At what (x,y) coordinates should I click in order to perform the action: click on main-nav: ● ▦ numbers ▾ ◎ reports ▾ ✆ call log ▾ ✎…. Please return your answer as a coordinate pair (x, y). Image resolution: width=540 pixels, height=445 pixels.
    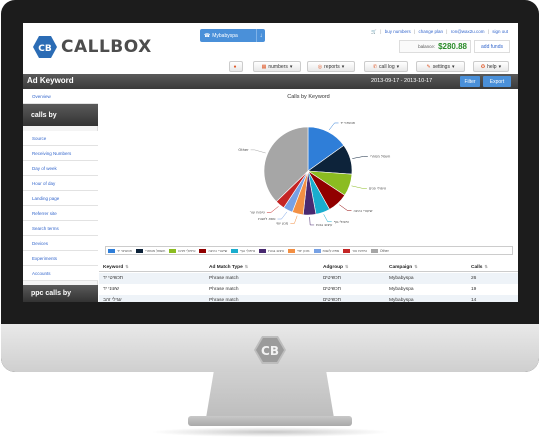
    Looking at the image, I should click on (270, 66).